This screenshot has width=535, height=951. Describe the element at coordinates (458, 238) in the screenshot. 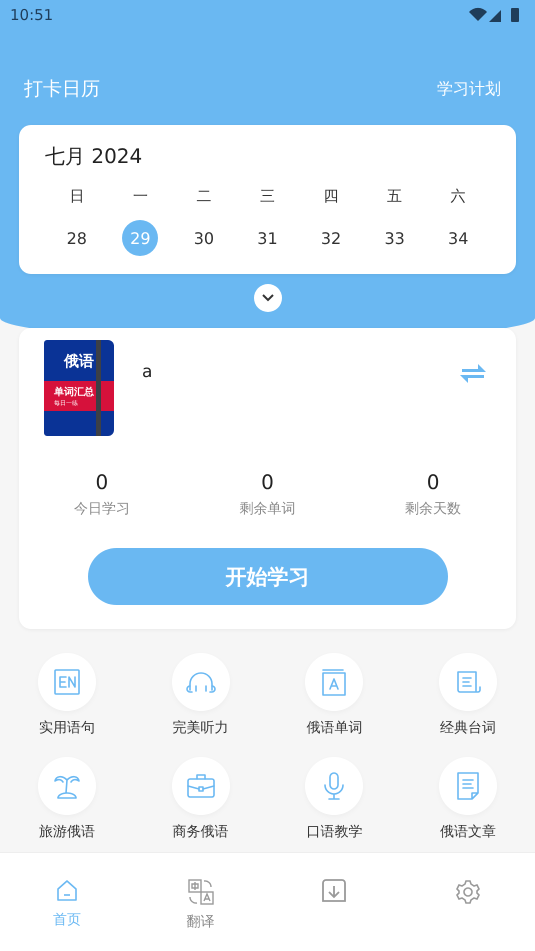

I see `calendar-day: 34` at that location.